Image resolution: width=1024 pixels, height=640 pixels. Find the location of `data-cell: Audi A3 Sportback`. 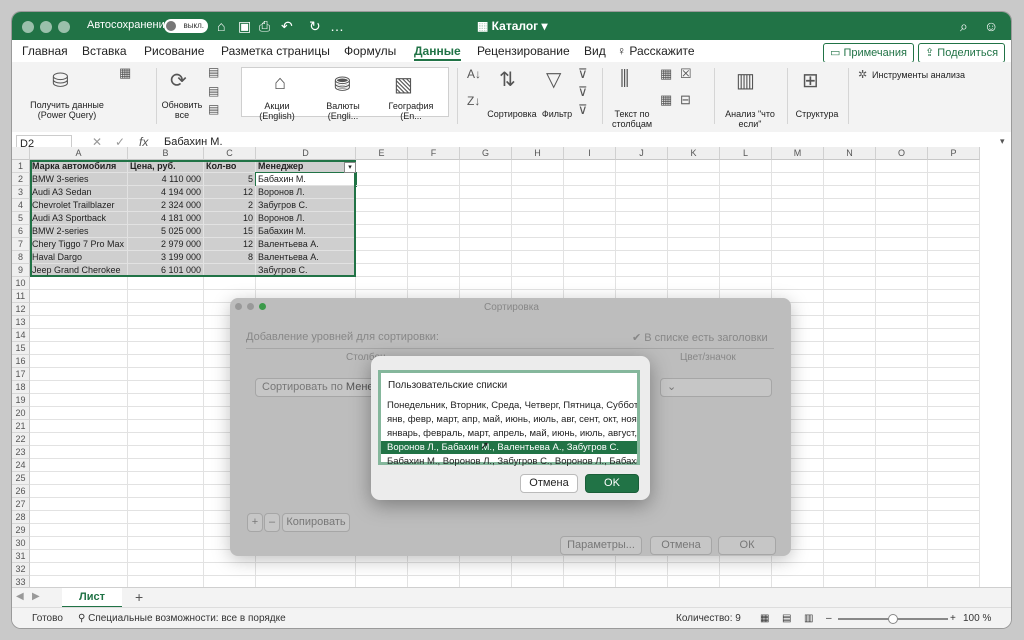

data-cell: Audi A3 Sportback is located at coordinates (79, 218).